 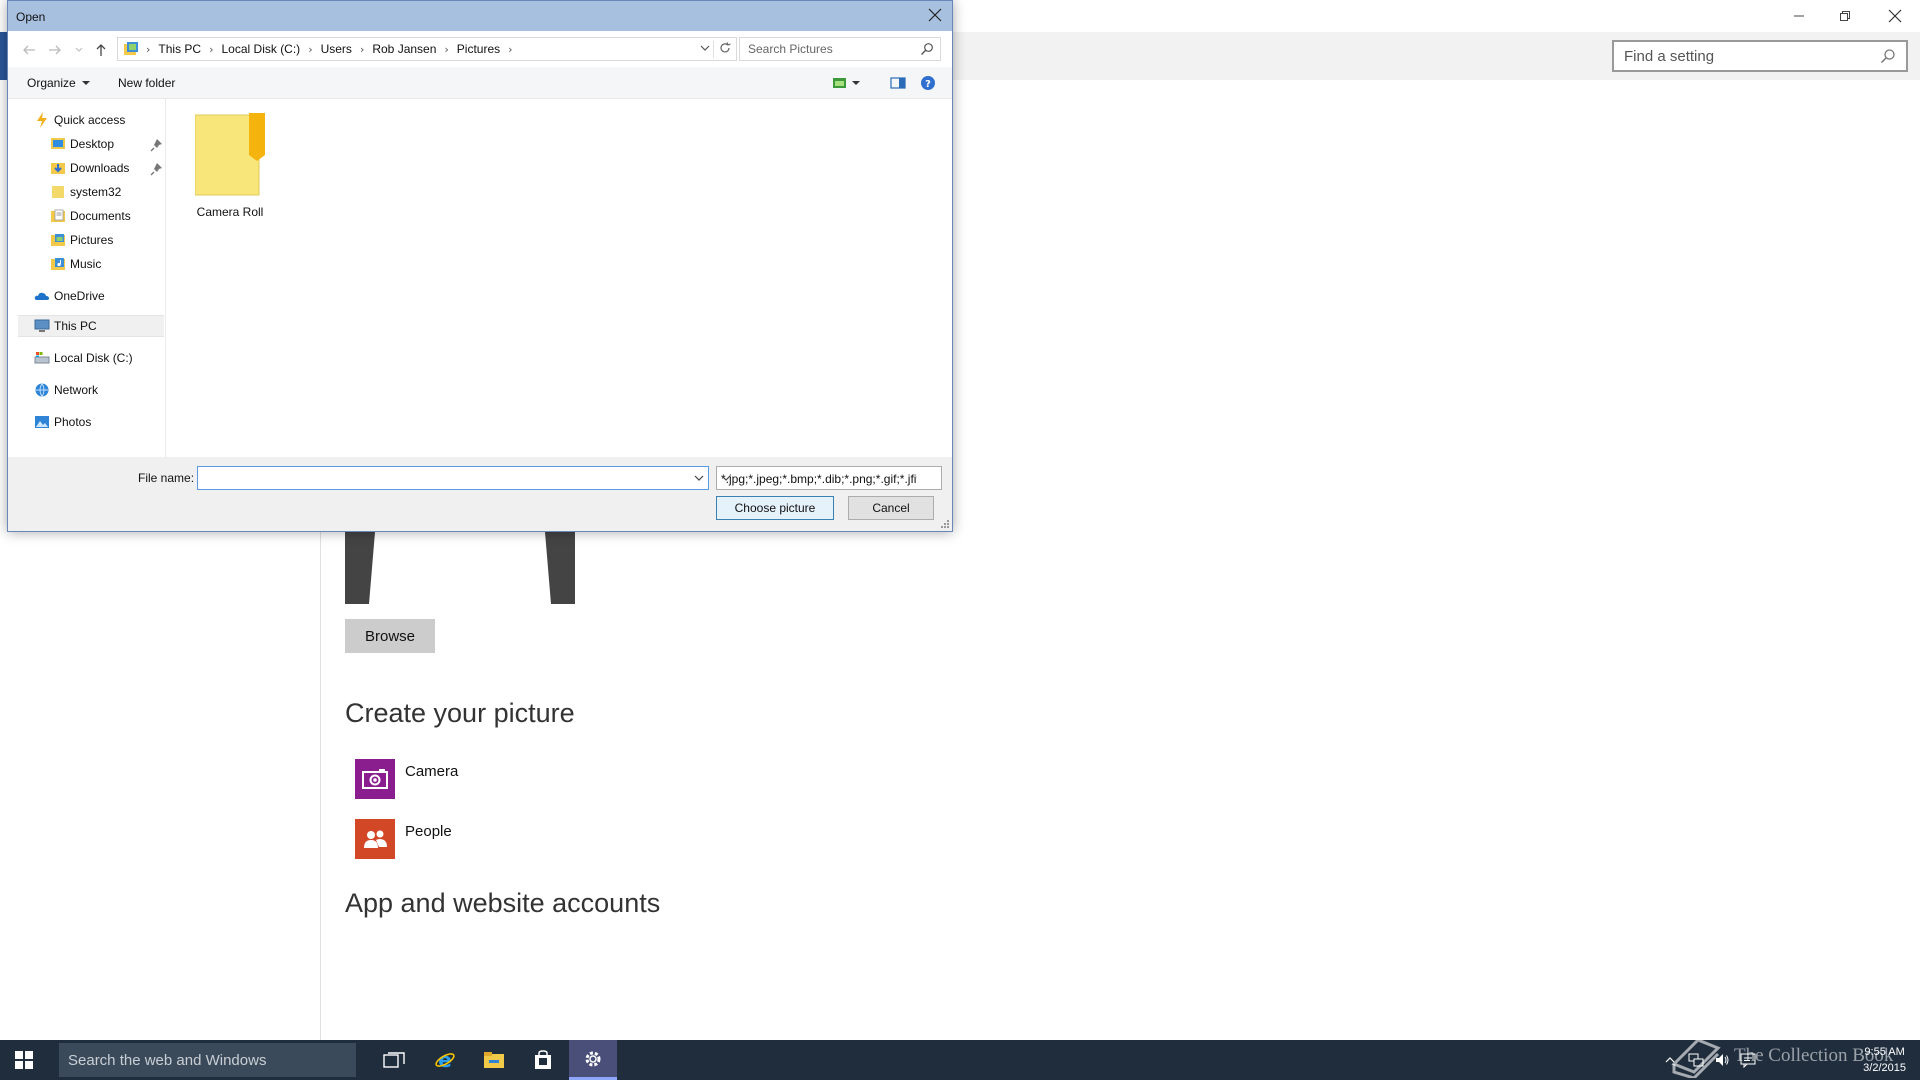 What do you see at coordinates (1845, 16) in the screenshot?
I see `restore-button` at bounding box center [1845, 16].